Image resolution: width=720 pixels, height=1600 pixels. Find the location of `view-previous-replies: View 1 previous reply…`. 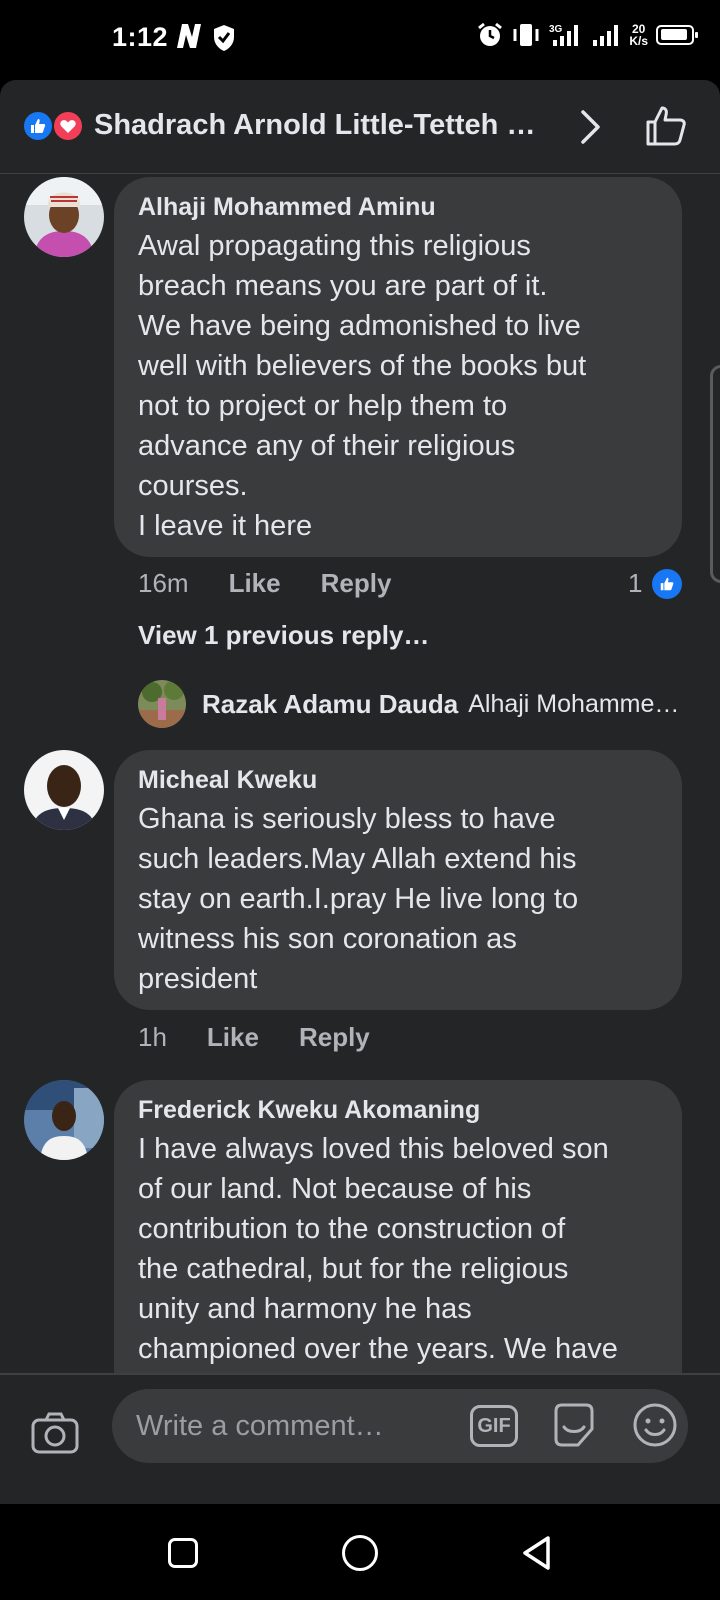

view-previous-replies: View 1 previous reply… is located at coordinates (283, 635).